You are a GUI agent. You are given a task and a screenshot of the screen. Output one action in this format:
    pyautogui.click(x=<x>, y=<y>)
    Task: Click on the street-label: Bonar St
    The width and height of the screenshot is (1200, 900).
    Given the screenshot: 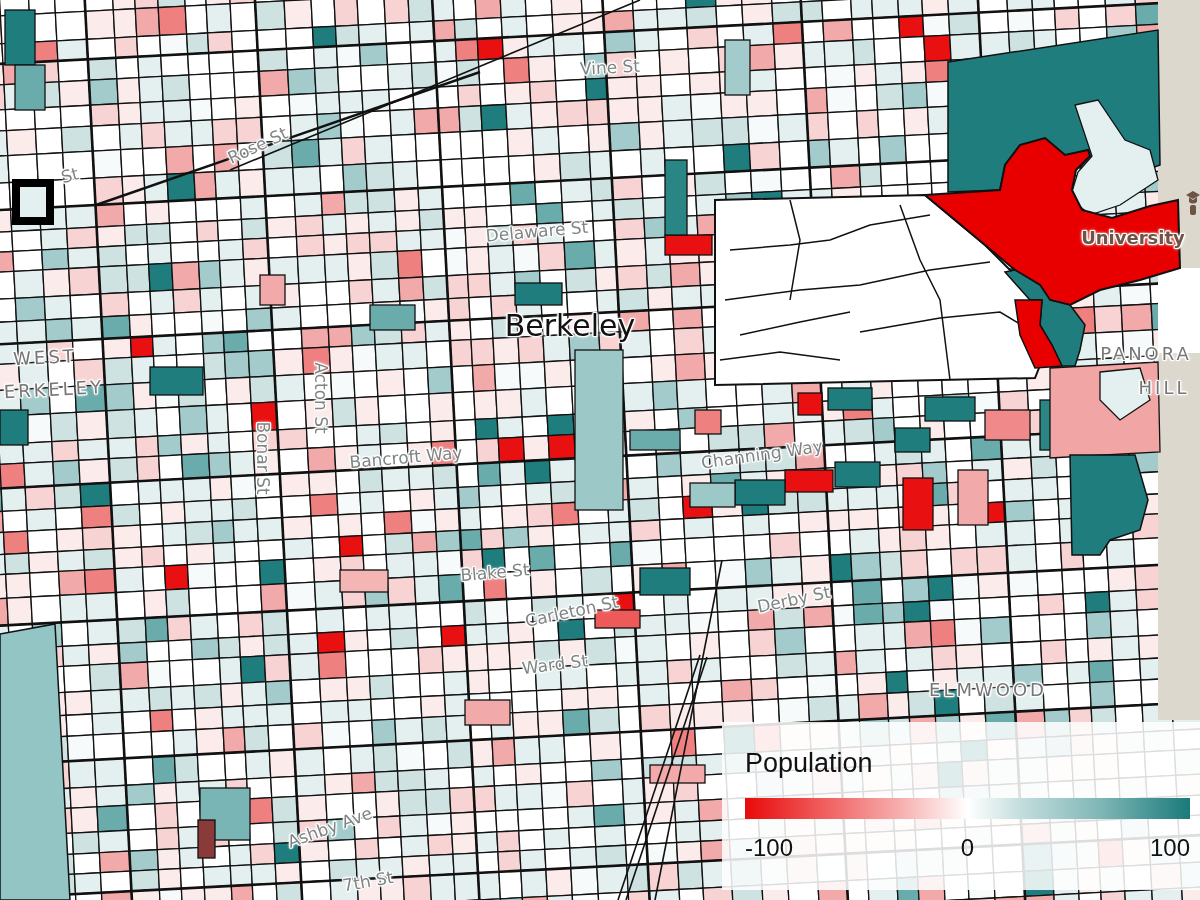 What is the action you would take?
    pyautogui.click(x=262, y=458)
    